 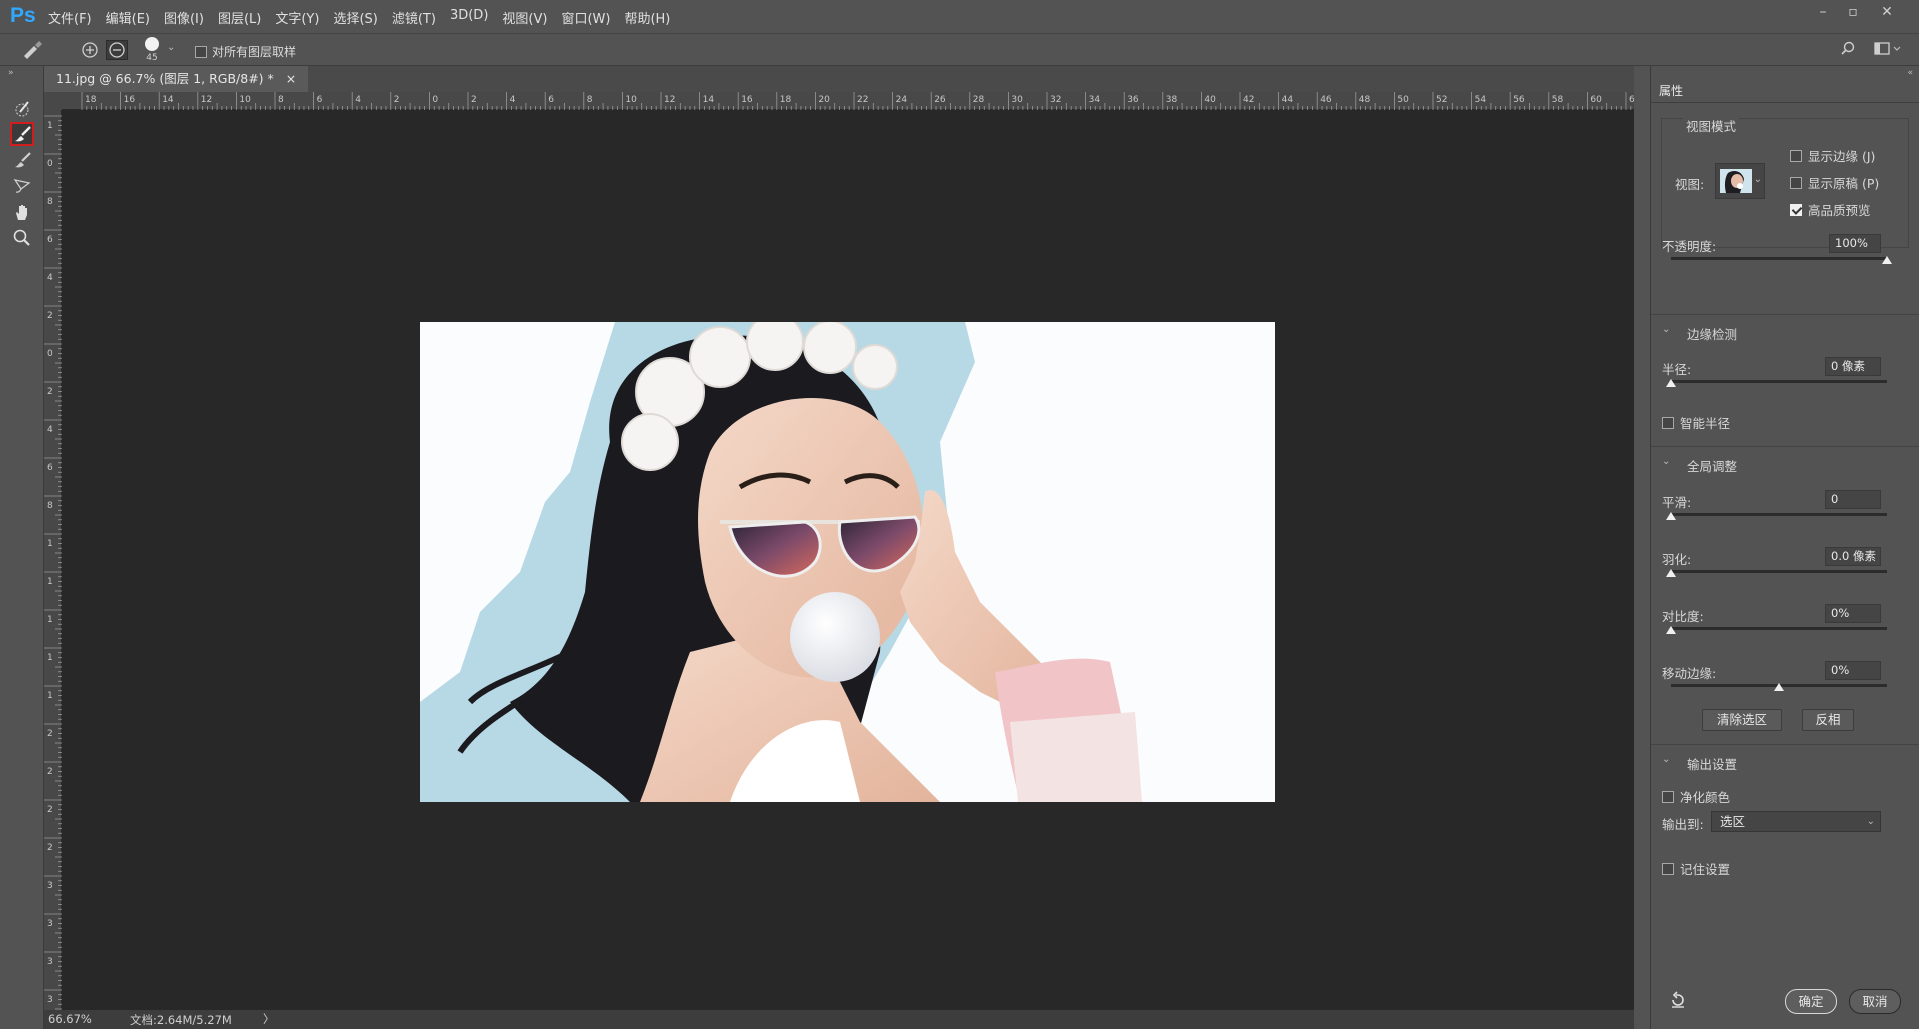 I want to click on smooth-slider, so click(x=1779, y=514).